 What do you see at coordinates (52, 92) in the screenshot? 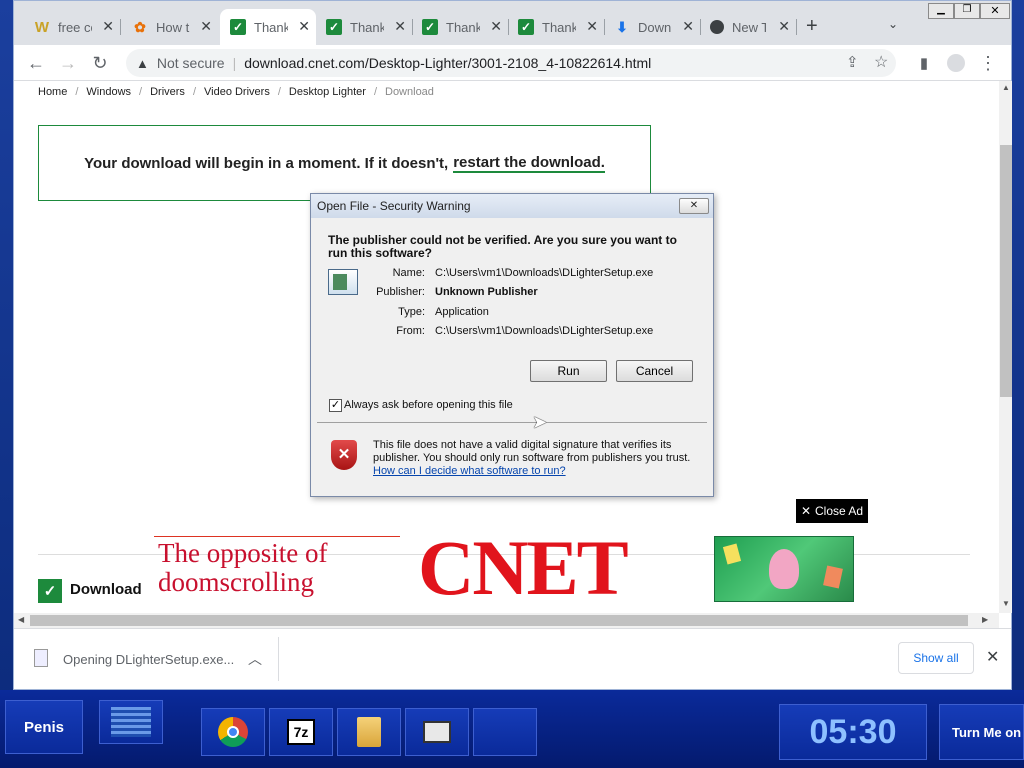
I see `breadcrumb-home: Home` at bounding box center [52, 92].